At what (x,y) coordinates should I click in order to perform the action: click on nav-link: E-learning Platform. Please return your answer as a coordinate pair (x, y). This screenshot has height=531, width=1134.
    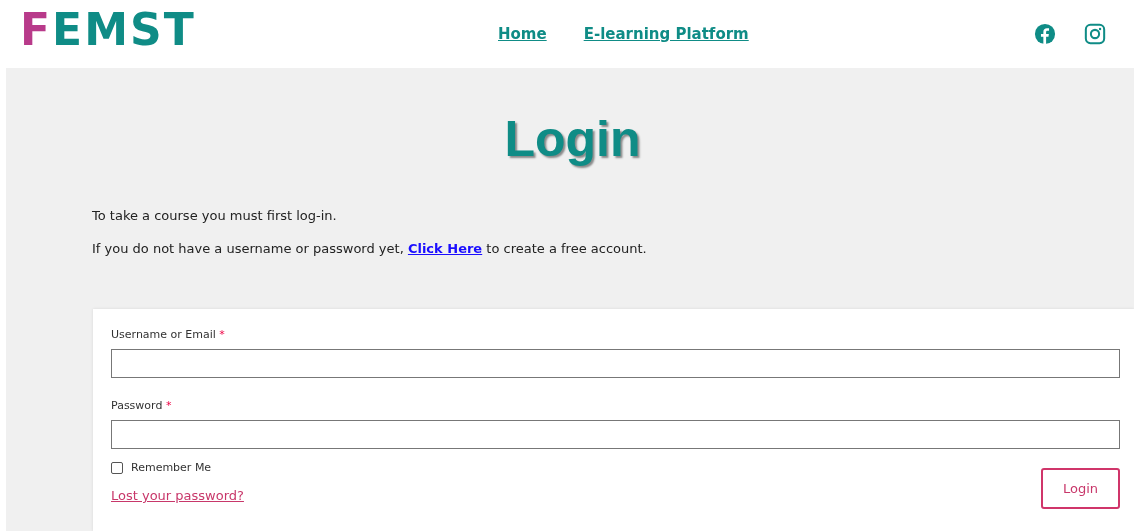
    Looking at the image, I should click on (666, 34).